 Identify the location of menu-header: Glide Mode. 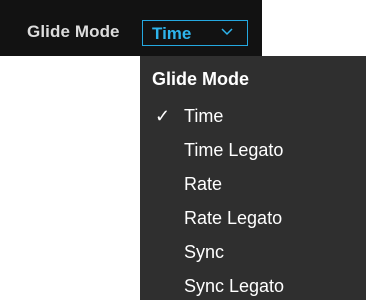
(201, 79).